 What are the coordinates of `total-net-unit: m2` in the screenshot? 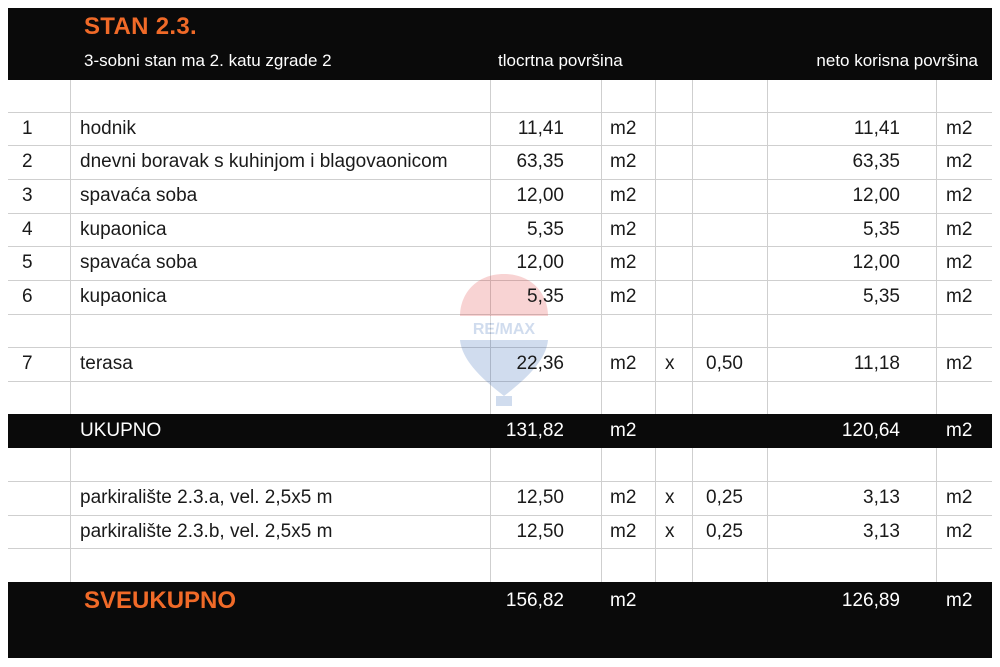 It's located at (959, 430).